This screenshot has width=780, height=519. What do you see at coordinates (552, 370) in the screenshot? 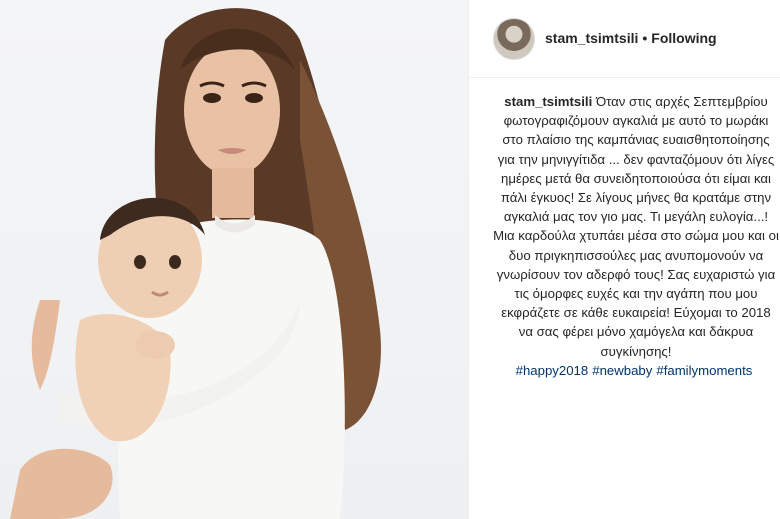
I see `hashtag-link: #happy2018` at bounding box center [552, 370].